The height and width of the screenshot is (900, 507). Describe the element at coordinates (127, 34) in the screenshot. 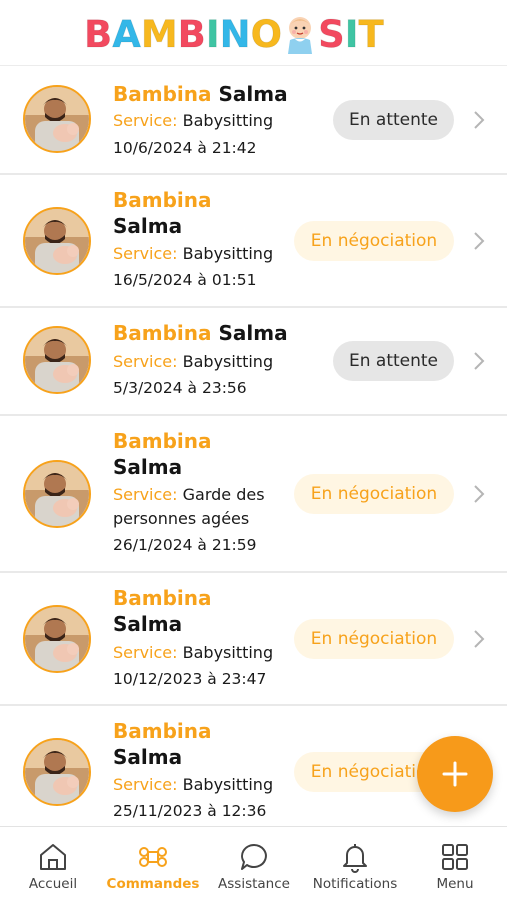

I see `logo-letter: A` at that location.